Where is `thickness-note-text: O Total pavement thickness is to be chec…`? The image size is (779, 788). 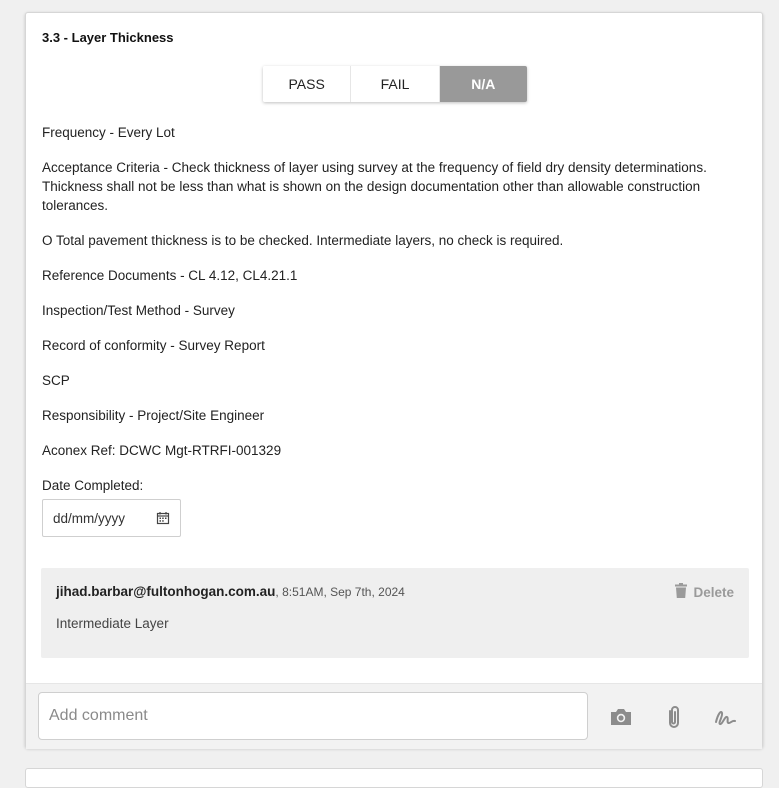
thickness-note-text: O Total pavement thickness is to be chec… is located at coordinates (303, 240).